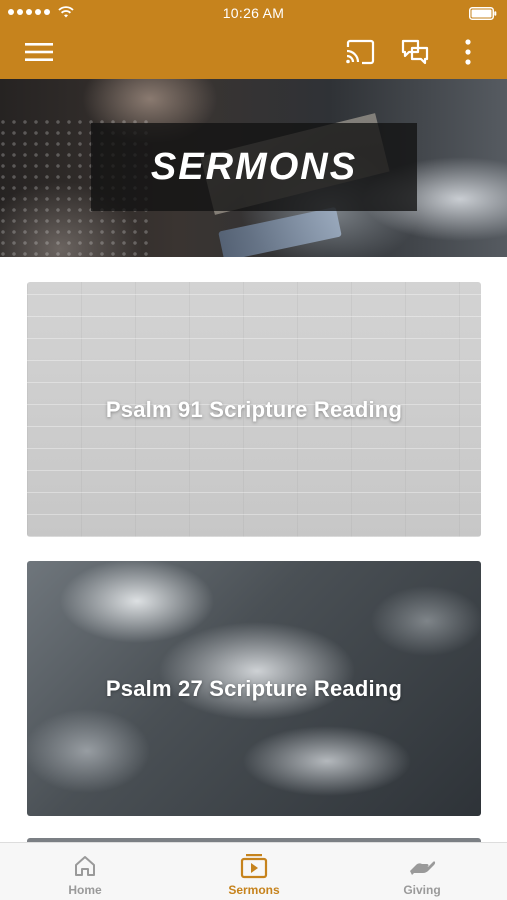  I want to click on home-icon, so click(85, 866).